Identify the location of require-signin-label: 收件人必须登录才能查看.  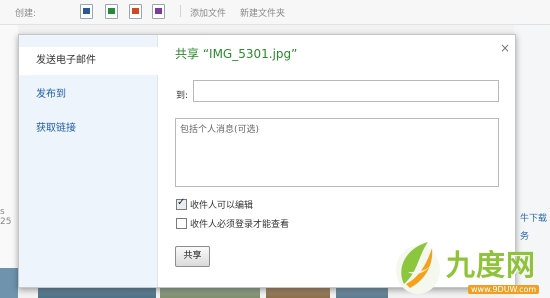
(240, 225).